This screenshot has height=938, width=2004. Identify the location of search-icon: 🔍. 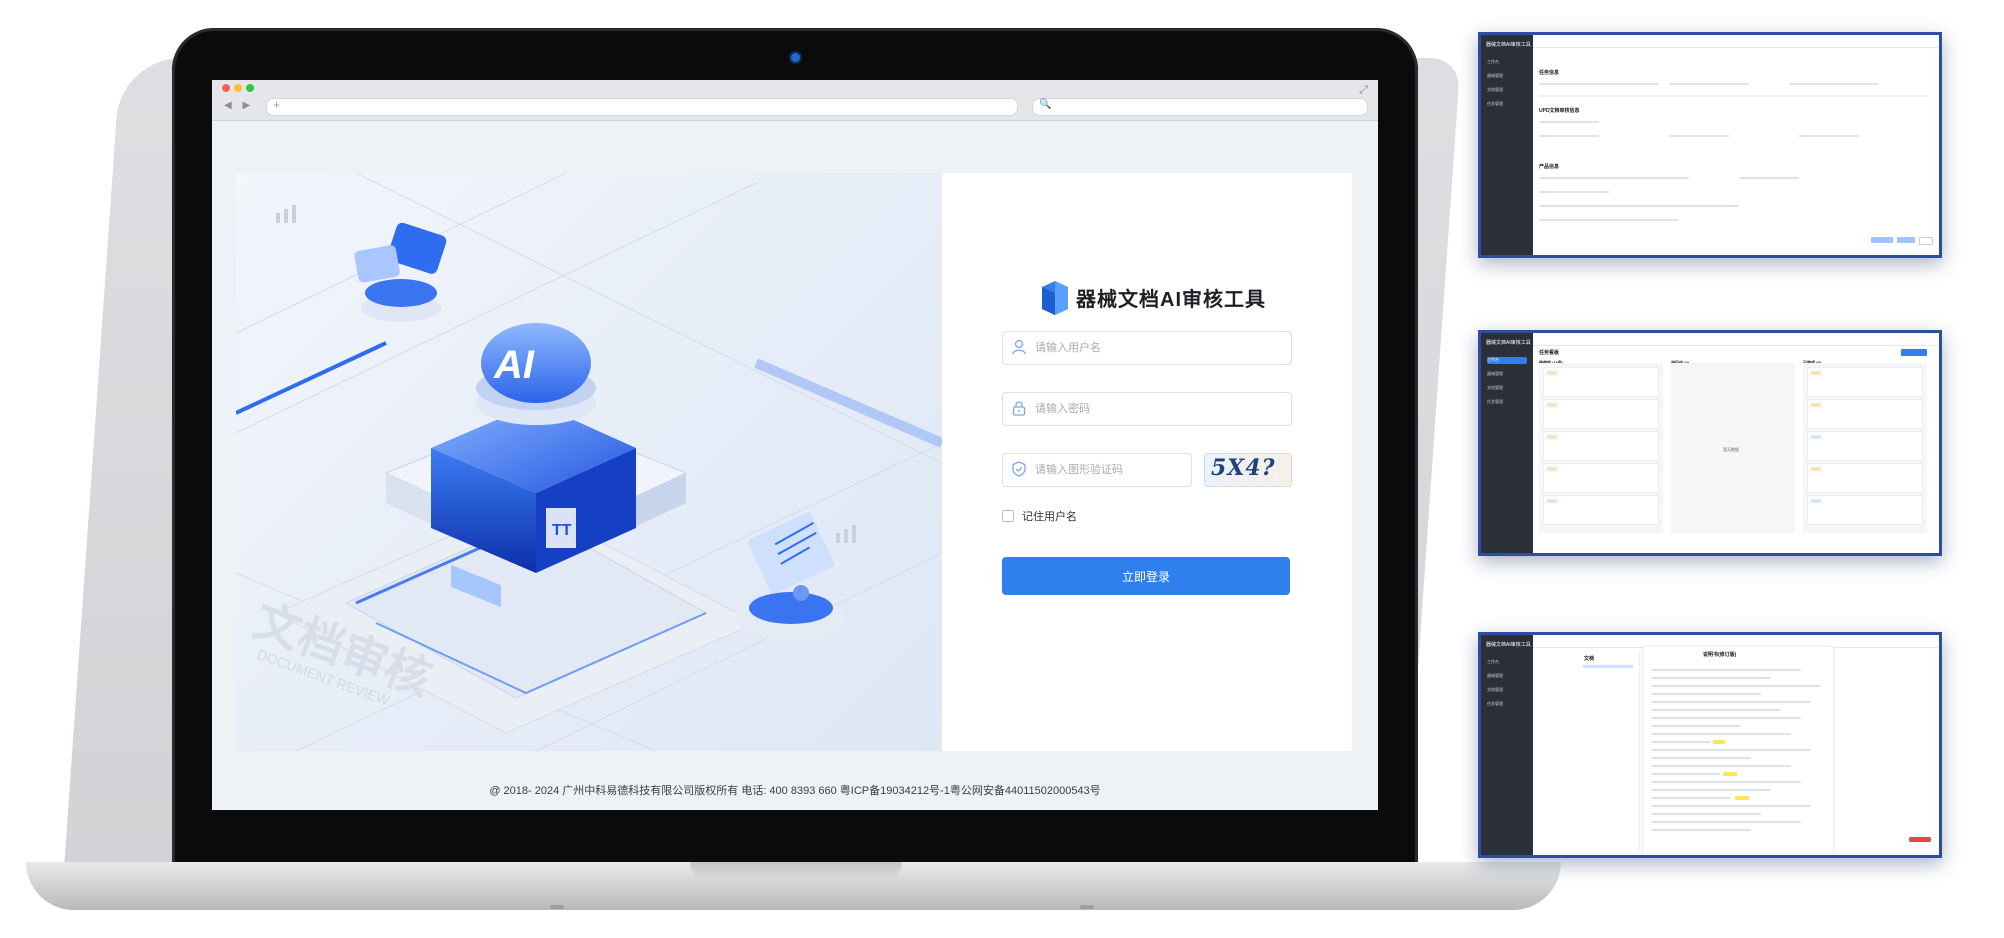
(1045, 104).